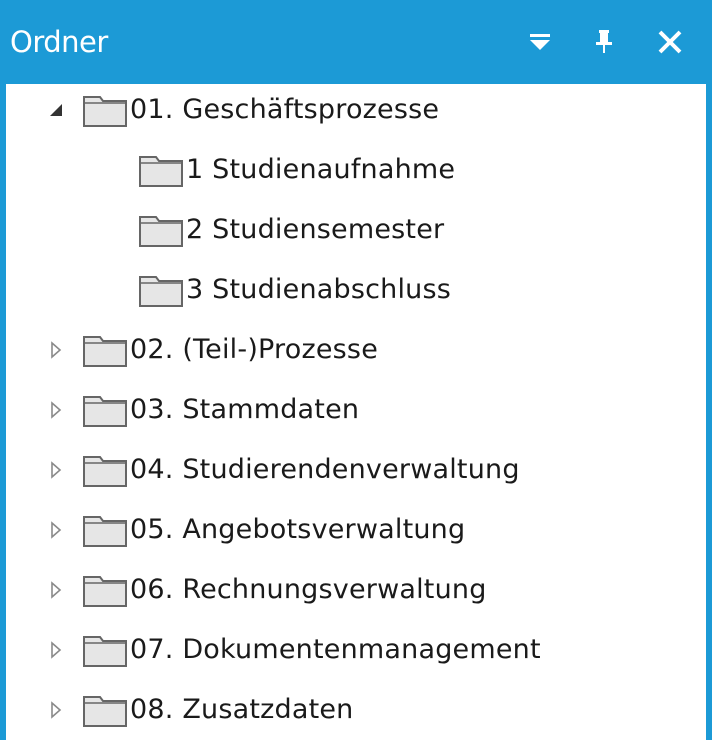 The image size is (712, 740). I want to click on tree-item-label: 07. Dokumentenmanagement, so click(335, 649).